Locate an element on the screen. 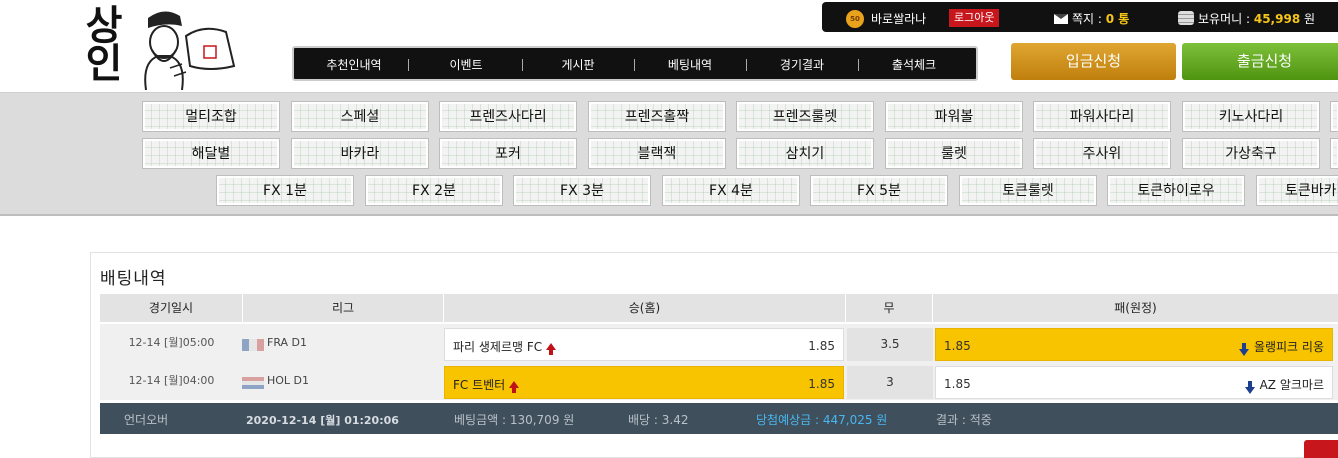 The image size is (1338, 458). france-flag-icon is located at coordinates (253, 345).